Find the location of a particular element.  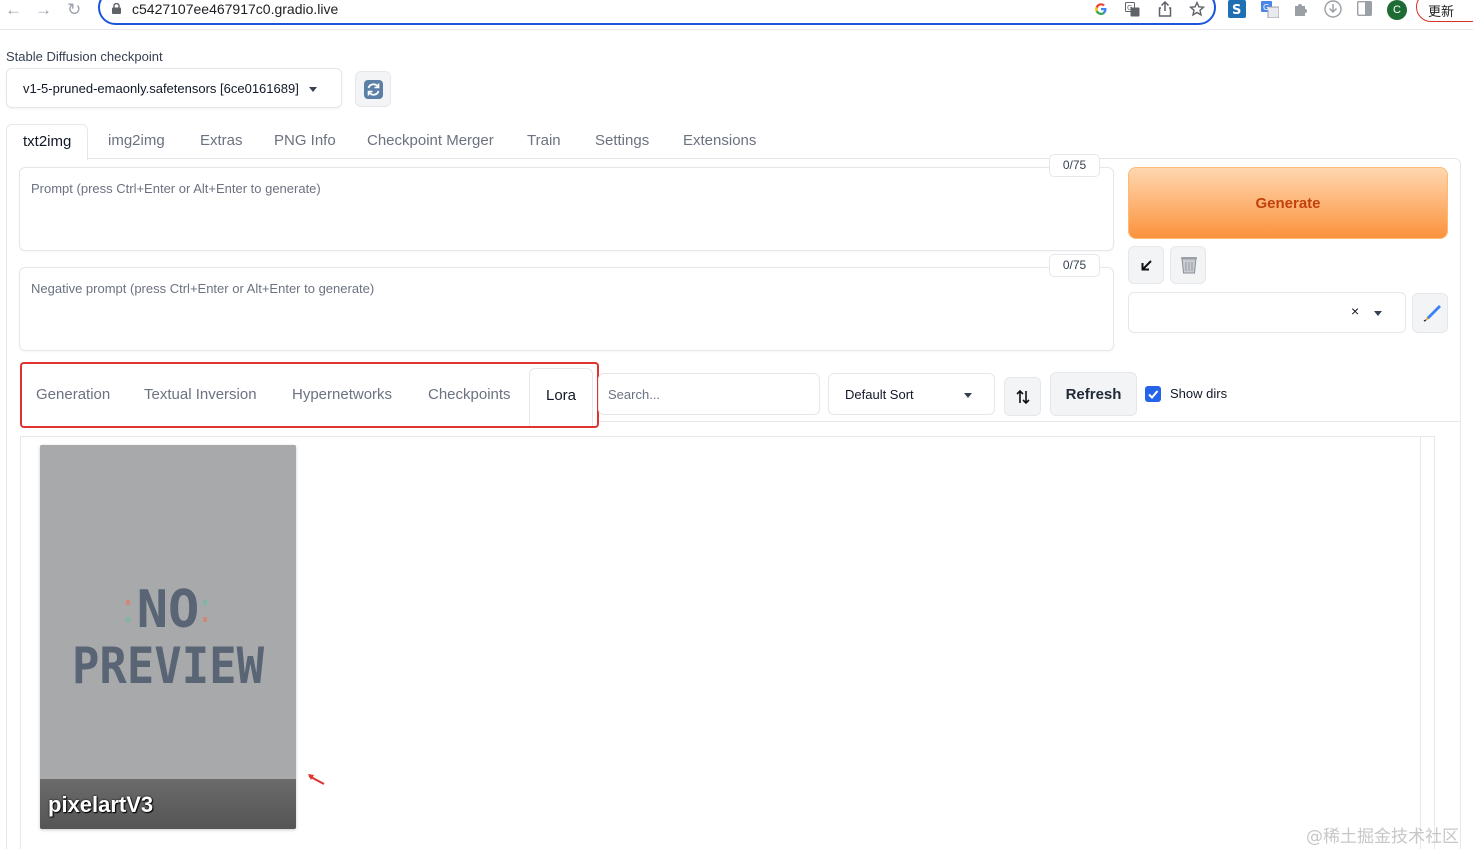

sort-arrows-icon is located at coordinates (1023, 397).